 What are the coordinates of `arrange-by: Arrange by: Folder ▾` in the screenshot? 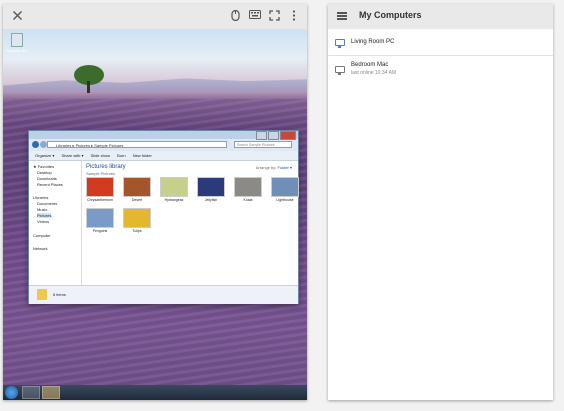 It's located at (274, 167).